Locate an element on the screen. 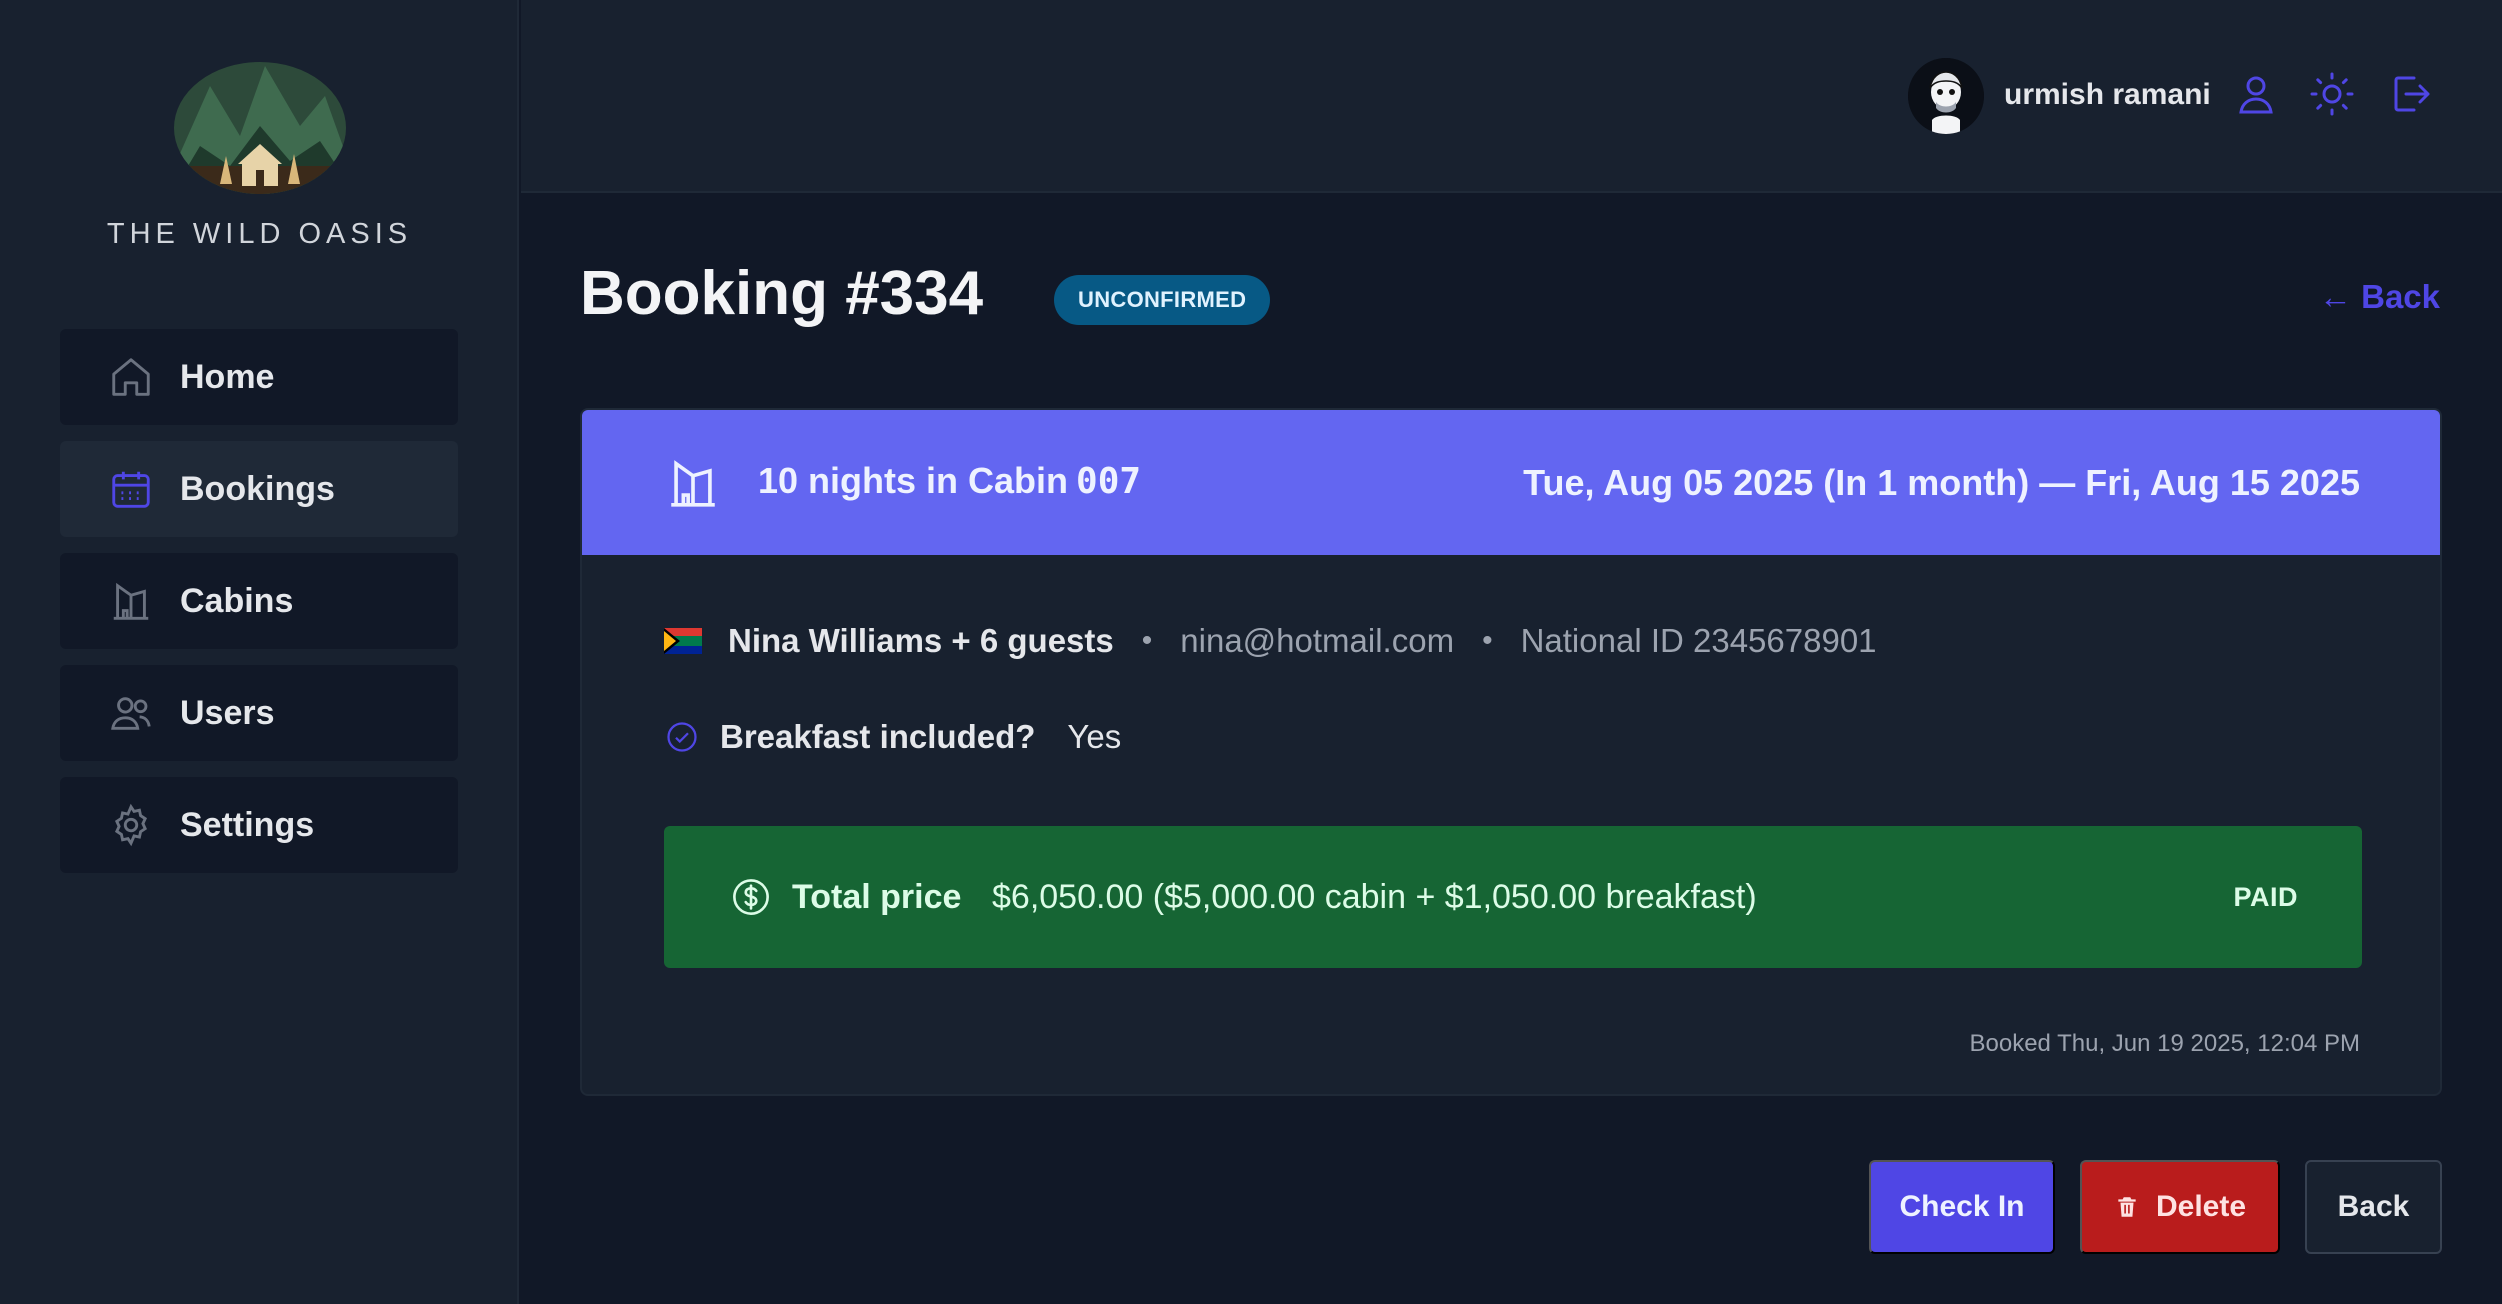 The height and width of the screenshot is (1304, 2502). sidebar-item-label: Home is located at coordinates (227, 376).